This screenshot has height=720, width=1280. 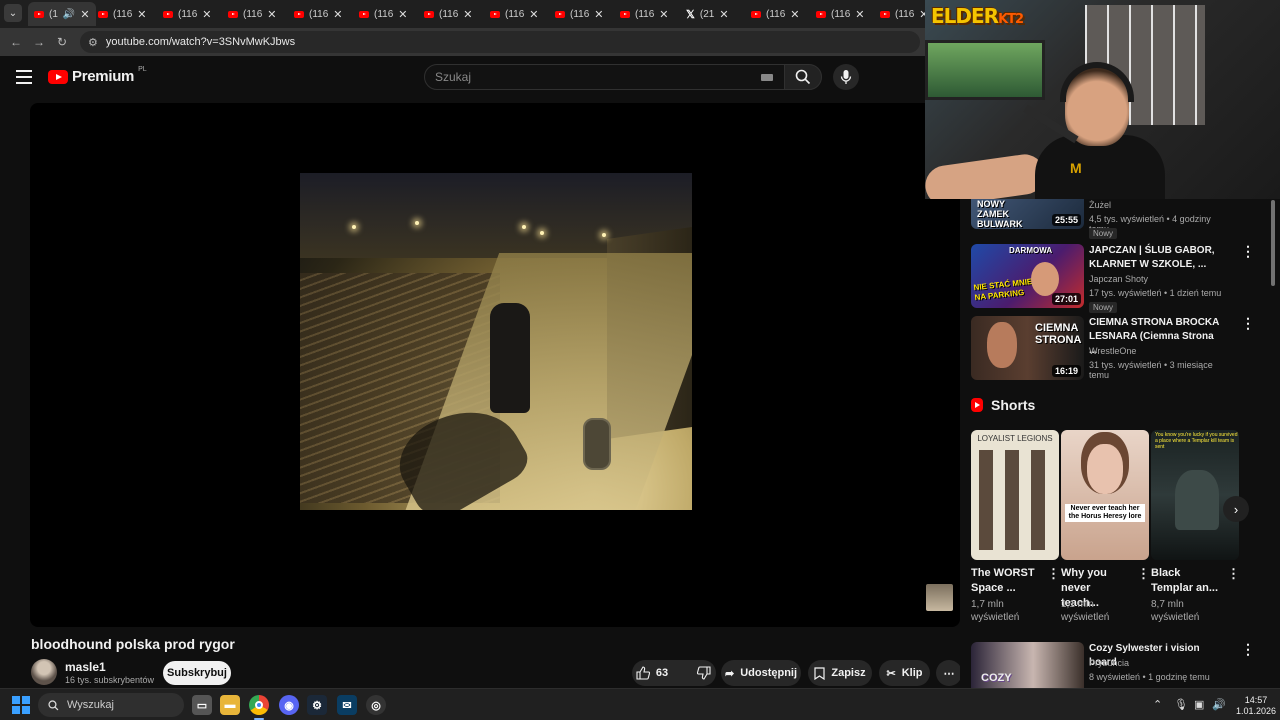 What do you see at coordinates (1027, 276) in the screenshot?
I see `video-thumbnail: DARMOWA NIE STAĆ MNIE NA PARKING 27:01` at bounding box center [1027, 276].